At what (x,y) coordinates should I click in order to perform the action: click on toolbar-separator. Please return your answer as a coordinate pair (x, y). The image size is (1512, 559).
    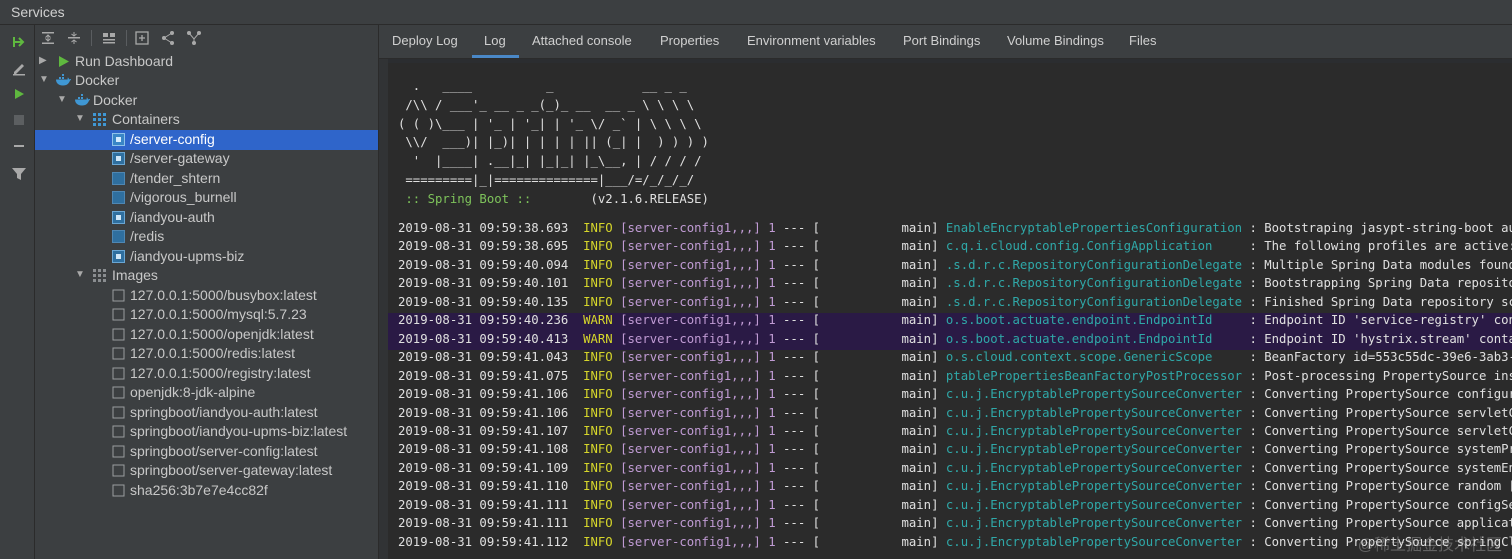
    Looking at the image, I should click on (91, 38).